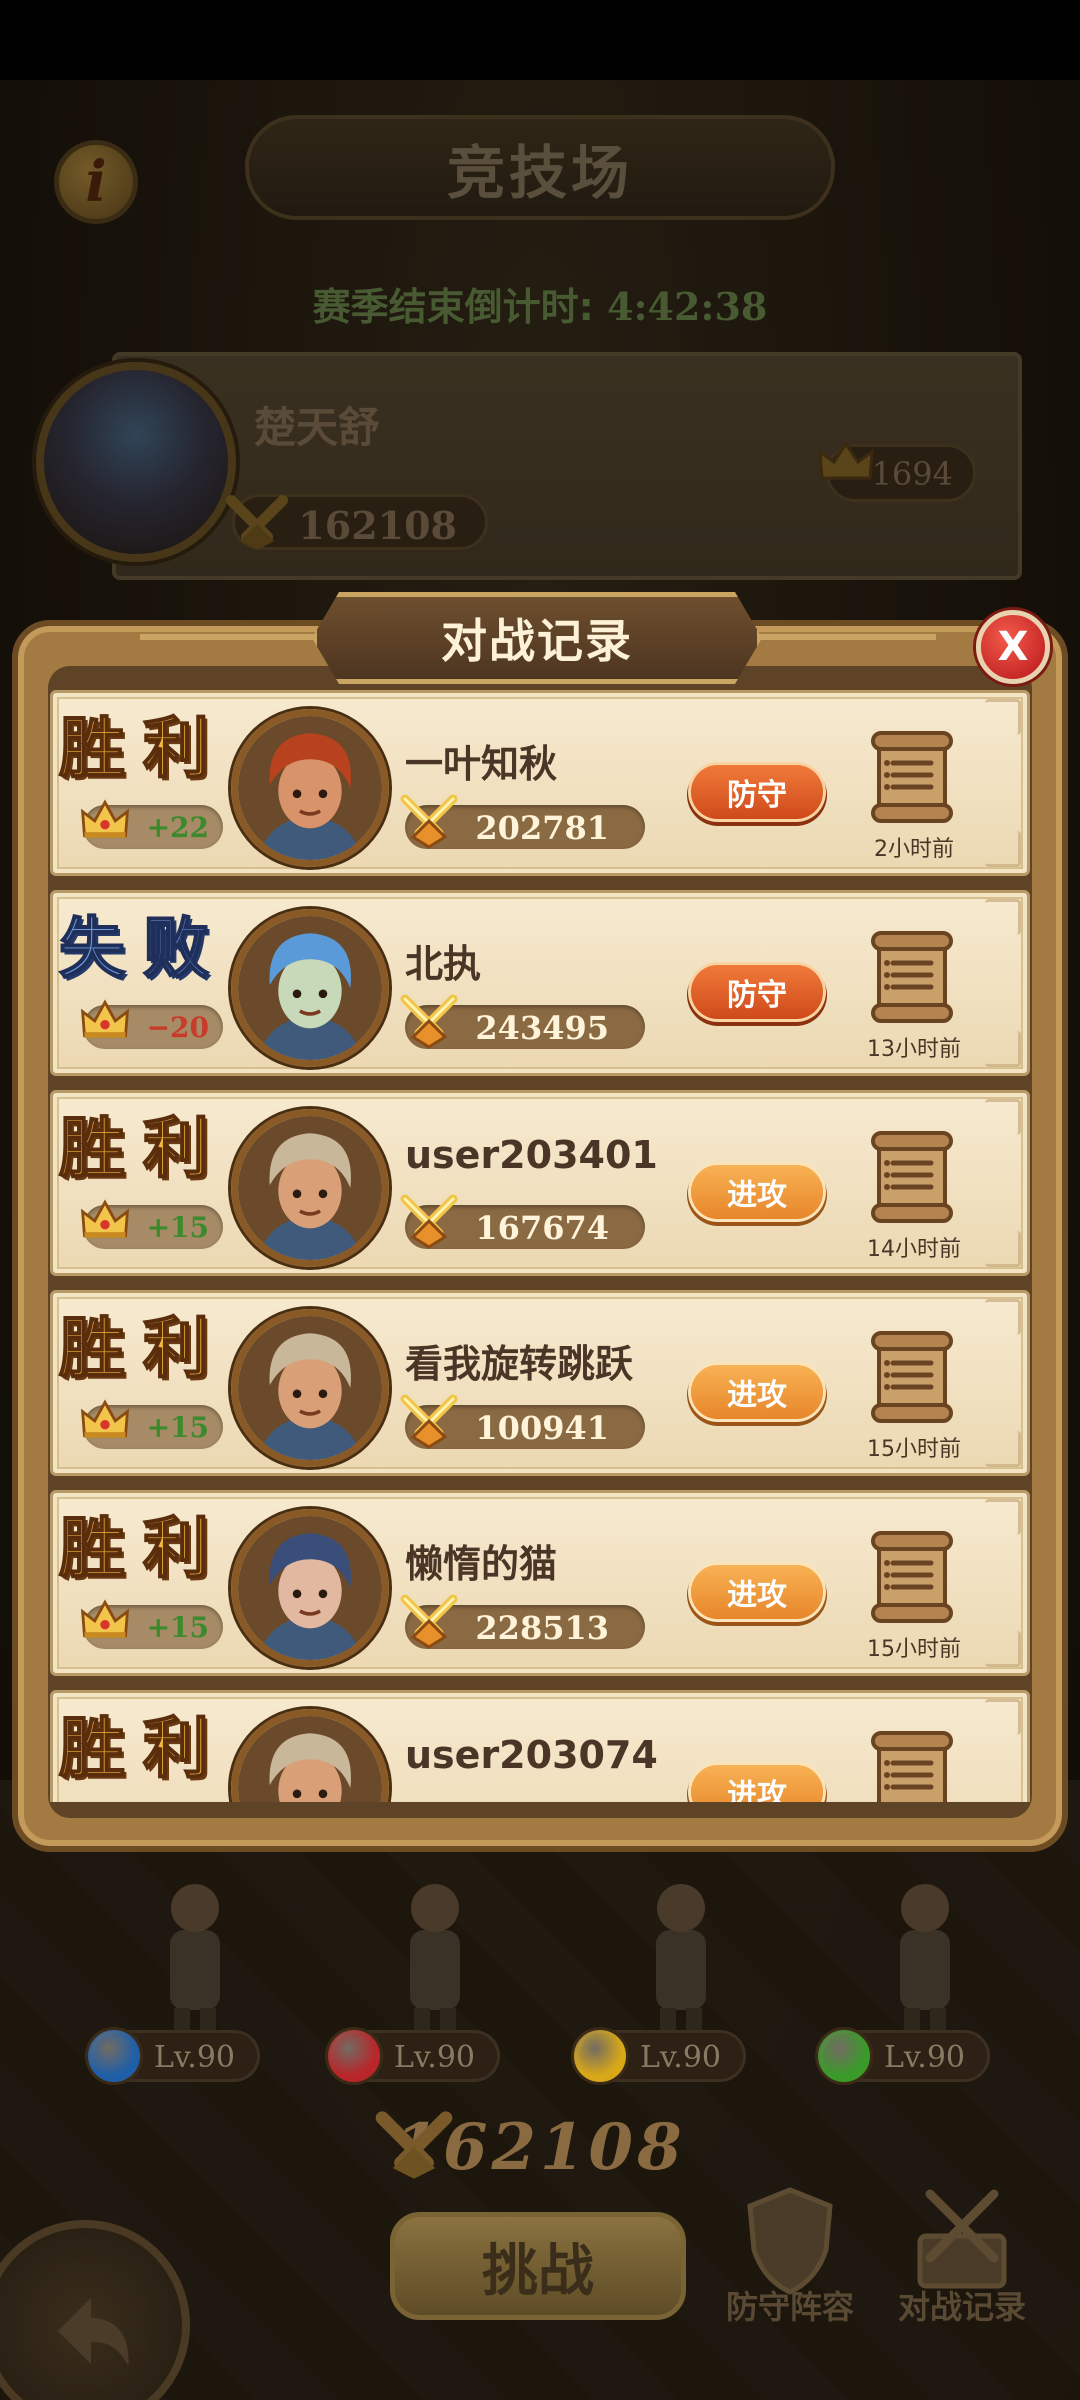 This screenshot has height=2400, width=1080. What do you see at coordinates (142, 948) in the screenshot?
I see `battle-result: 失败` at bounding box center [142, 948].